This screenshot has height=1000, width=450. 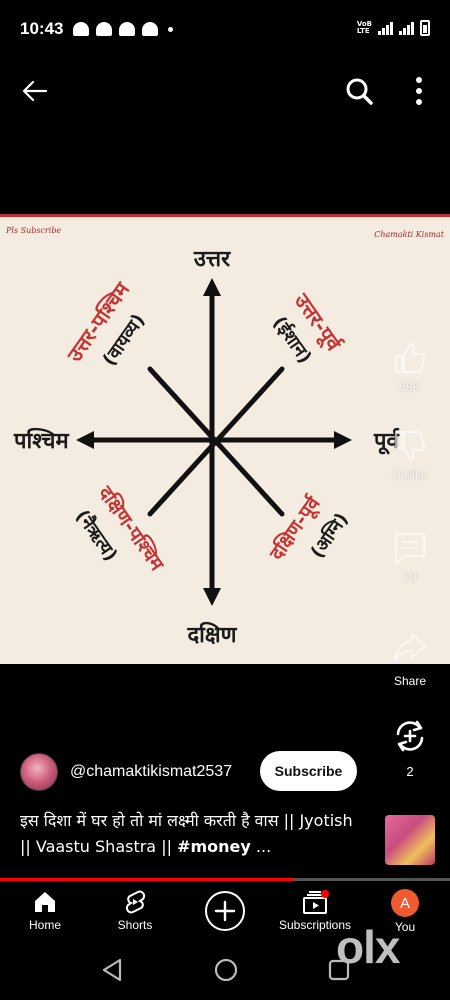 What do you see at coordinates (135, 925) in the screenshot?
I see `nav-shorts-label: Shorts` at bounding box center [135, 925].